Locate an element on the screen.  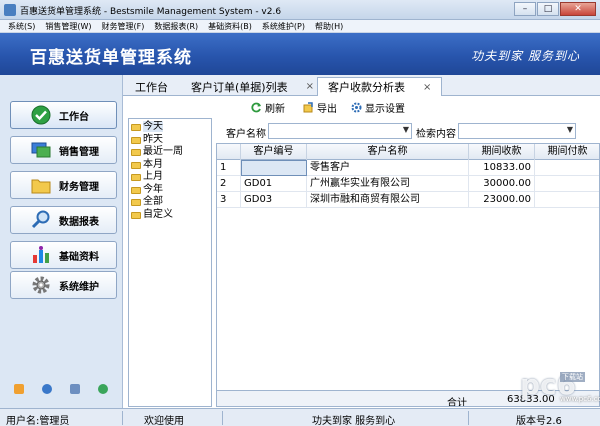
tab-label: 工作台 is located at coordinates (151, 87).